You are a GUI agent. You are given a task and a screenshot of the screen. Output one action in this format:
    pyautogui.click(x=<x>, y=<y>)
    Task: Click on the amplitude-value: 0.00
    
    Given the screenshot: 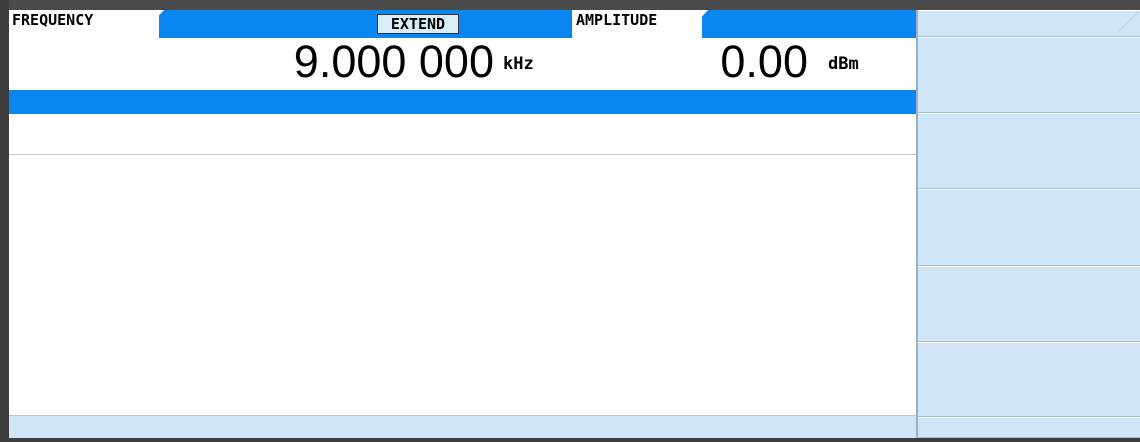 What is the action you would take?
    pyautogui.click(x=764, y=61)
    